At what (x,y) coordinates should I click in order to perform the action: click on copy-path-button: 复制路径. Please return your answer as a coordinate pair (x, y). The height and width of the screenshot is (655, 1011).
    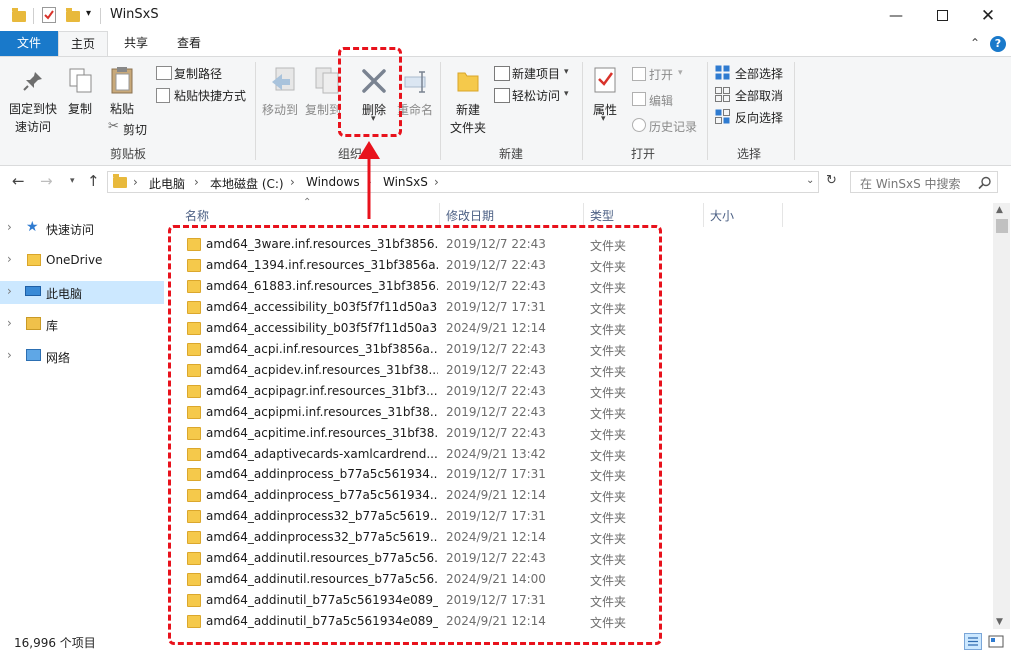
    Looking at the image, I should click on (198, 73).